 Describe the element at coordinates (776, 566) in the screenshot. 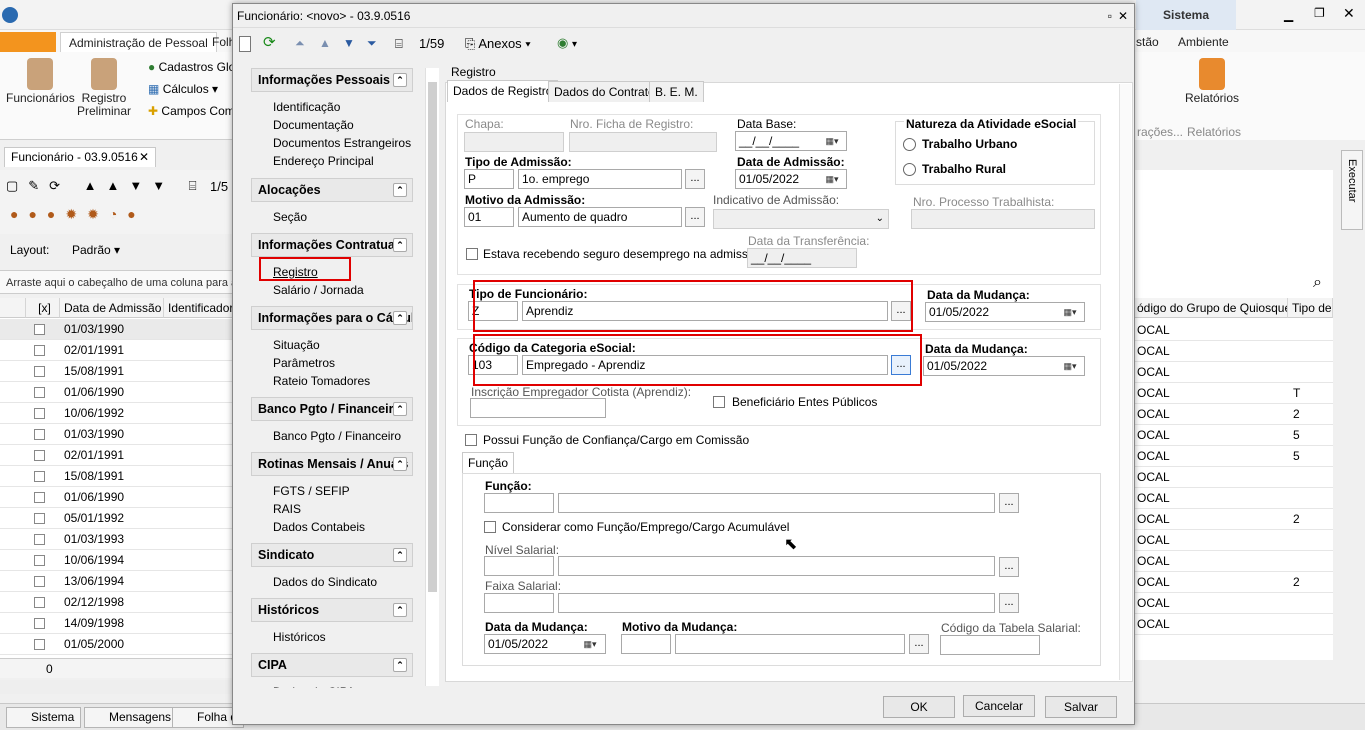

I see `nivel-desc` at that location.